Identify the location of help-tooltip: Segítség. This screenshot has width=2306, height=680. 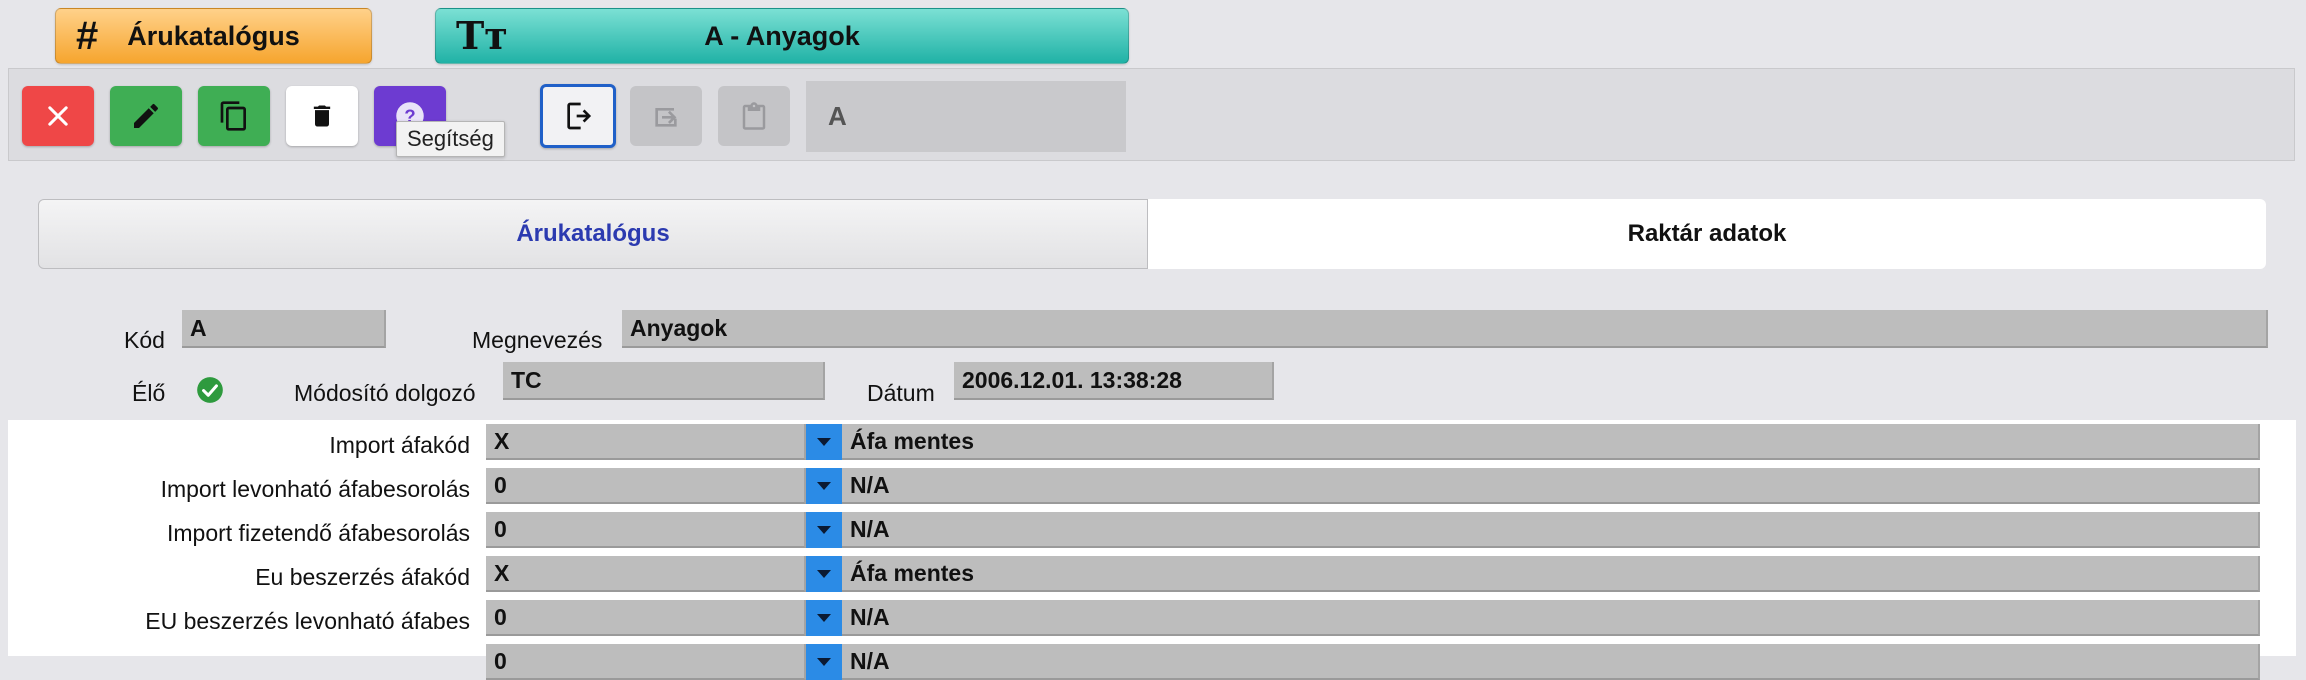
(450, 139).